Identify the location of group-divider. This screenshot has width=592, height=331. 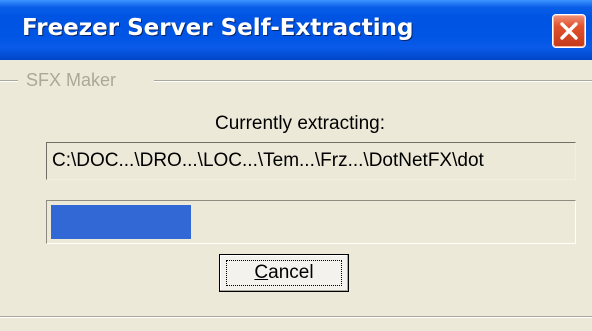
(373, 81).